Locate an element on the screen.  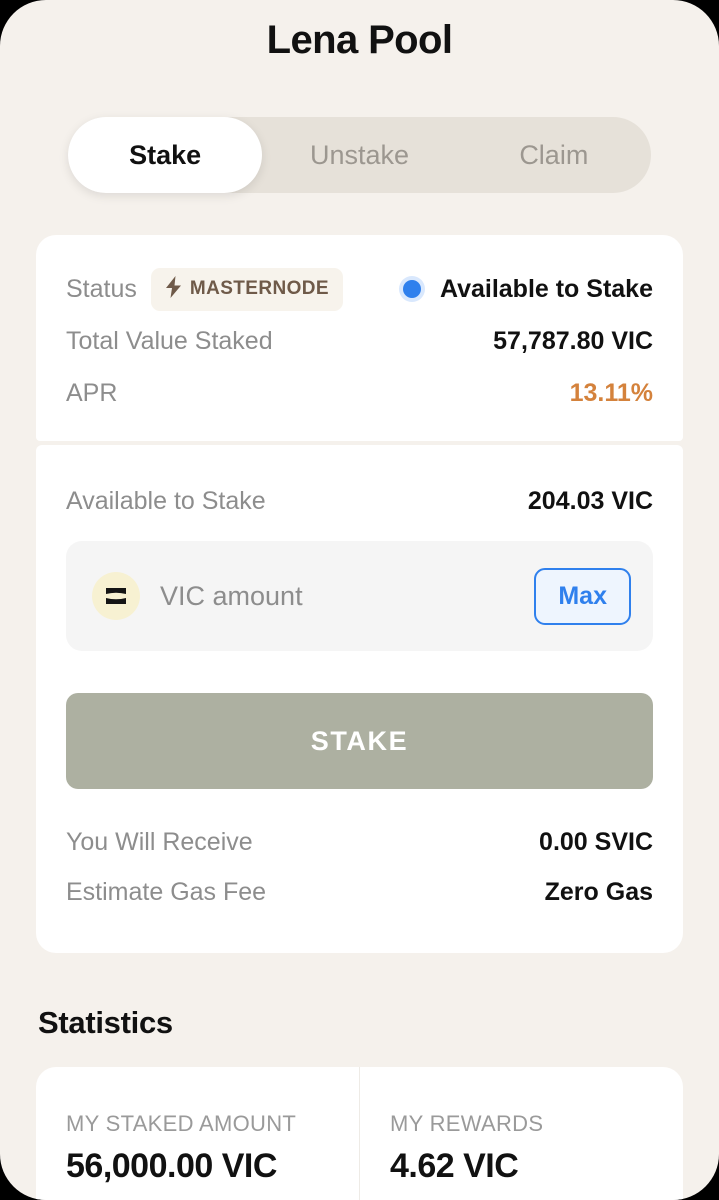
gas-fee-row: Estimate Gas Fee Zero Gas is located at coordinates (359, 892).